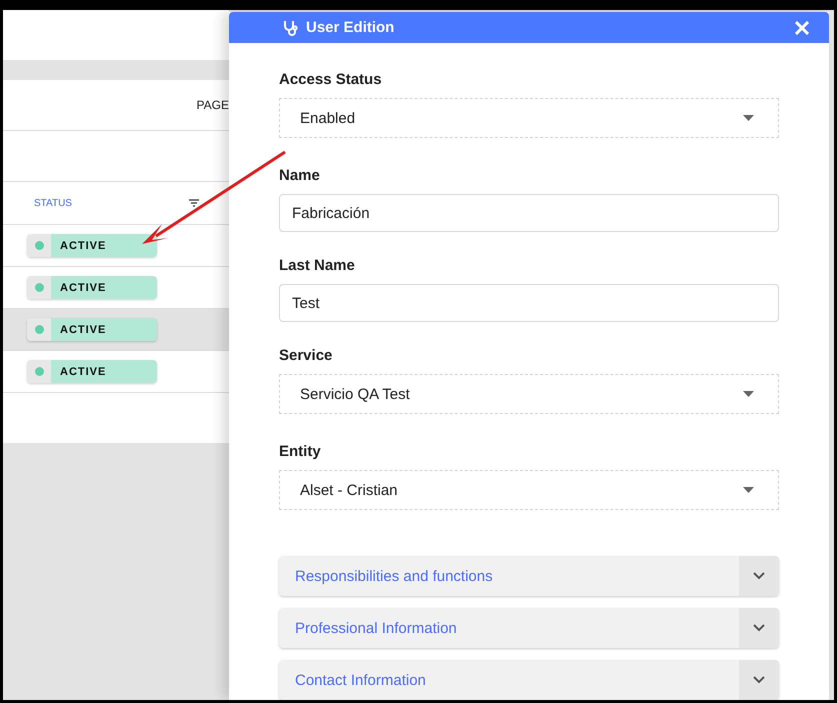  I want to click on field-label: Entity, so click(300, 451).